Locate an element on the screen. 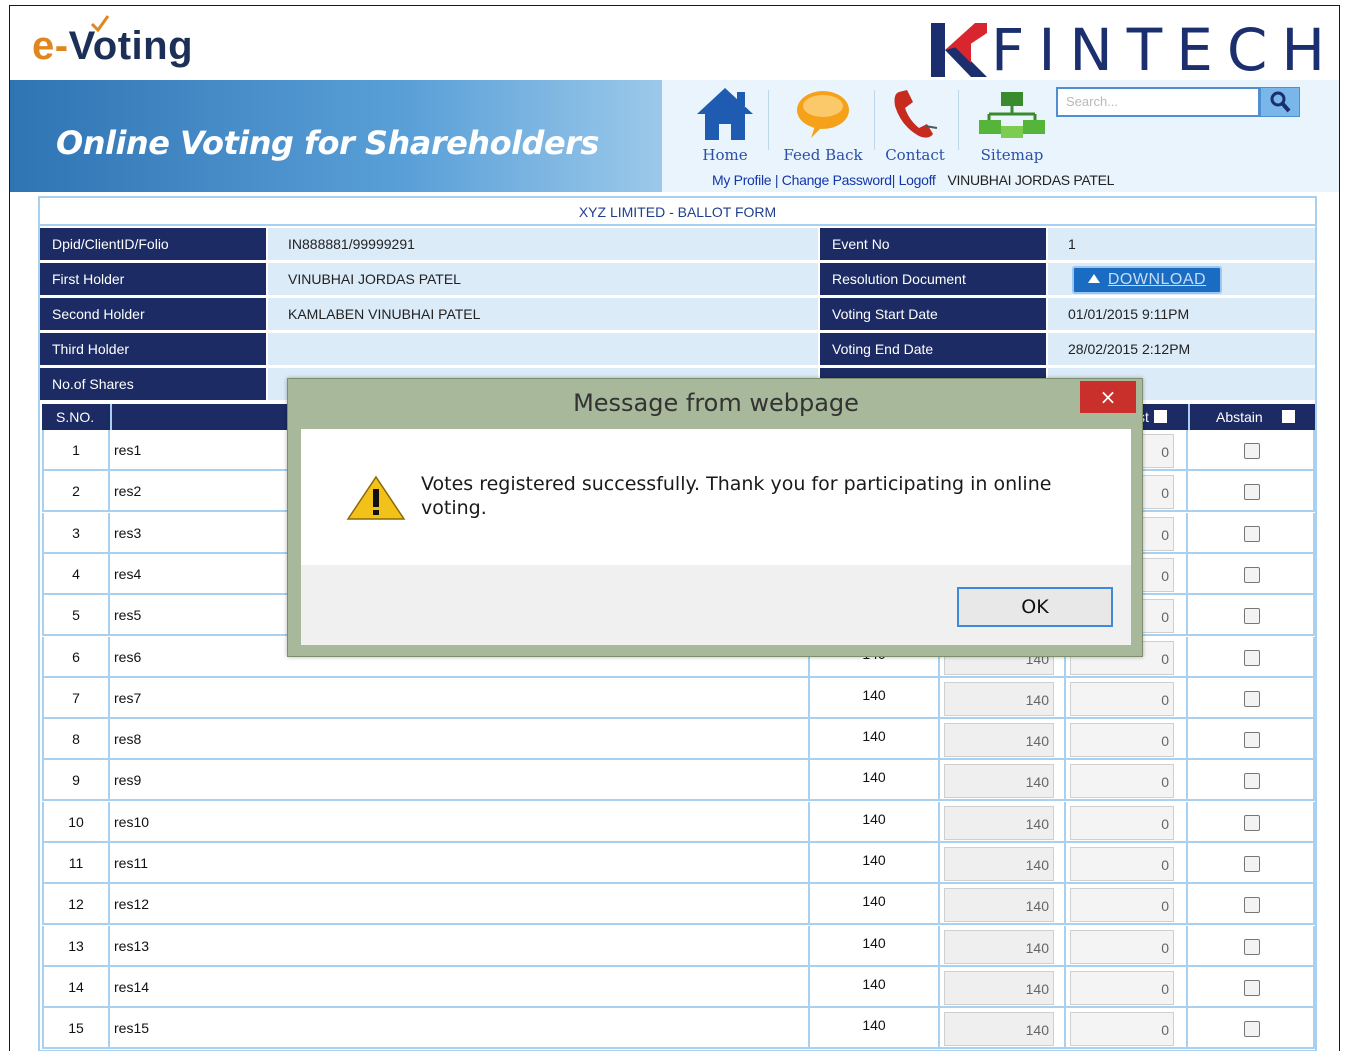 The width and height of the screenshot is (1347, 1051). sitemap-icon is located at coordinates (1012, 115).